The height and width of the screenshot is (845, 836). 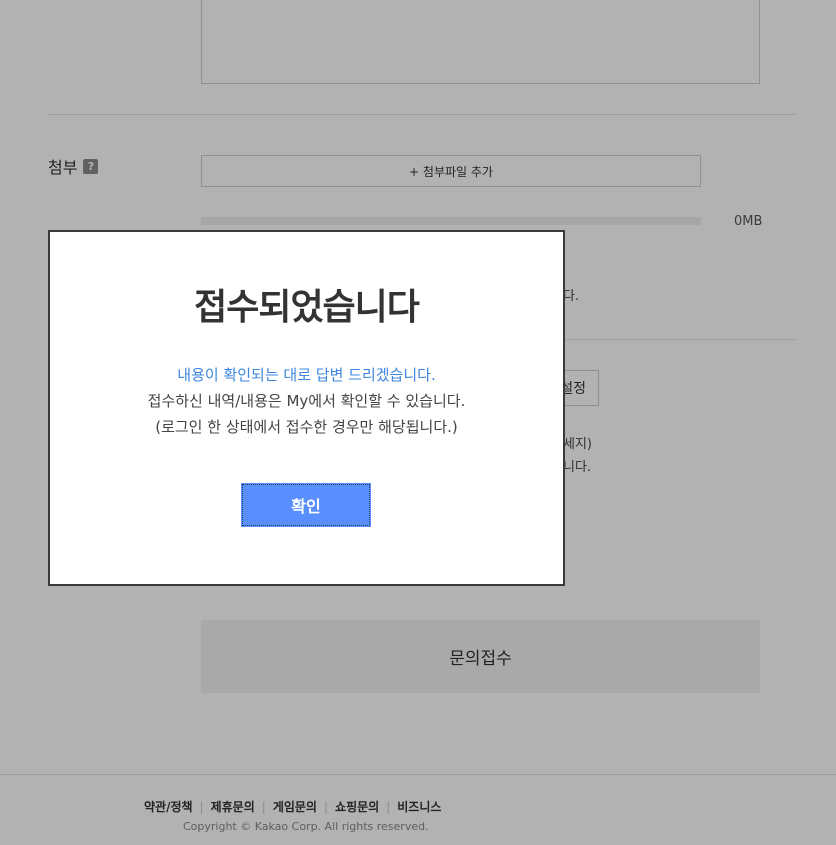 I want to click on dialog-title: 접수되었습니다, so click(x=307, y=307).